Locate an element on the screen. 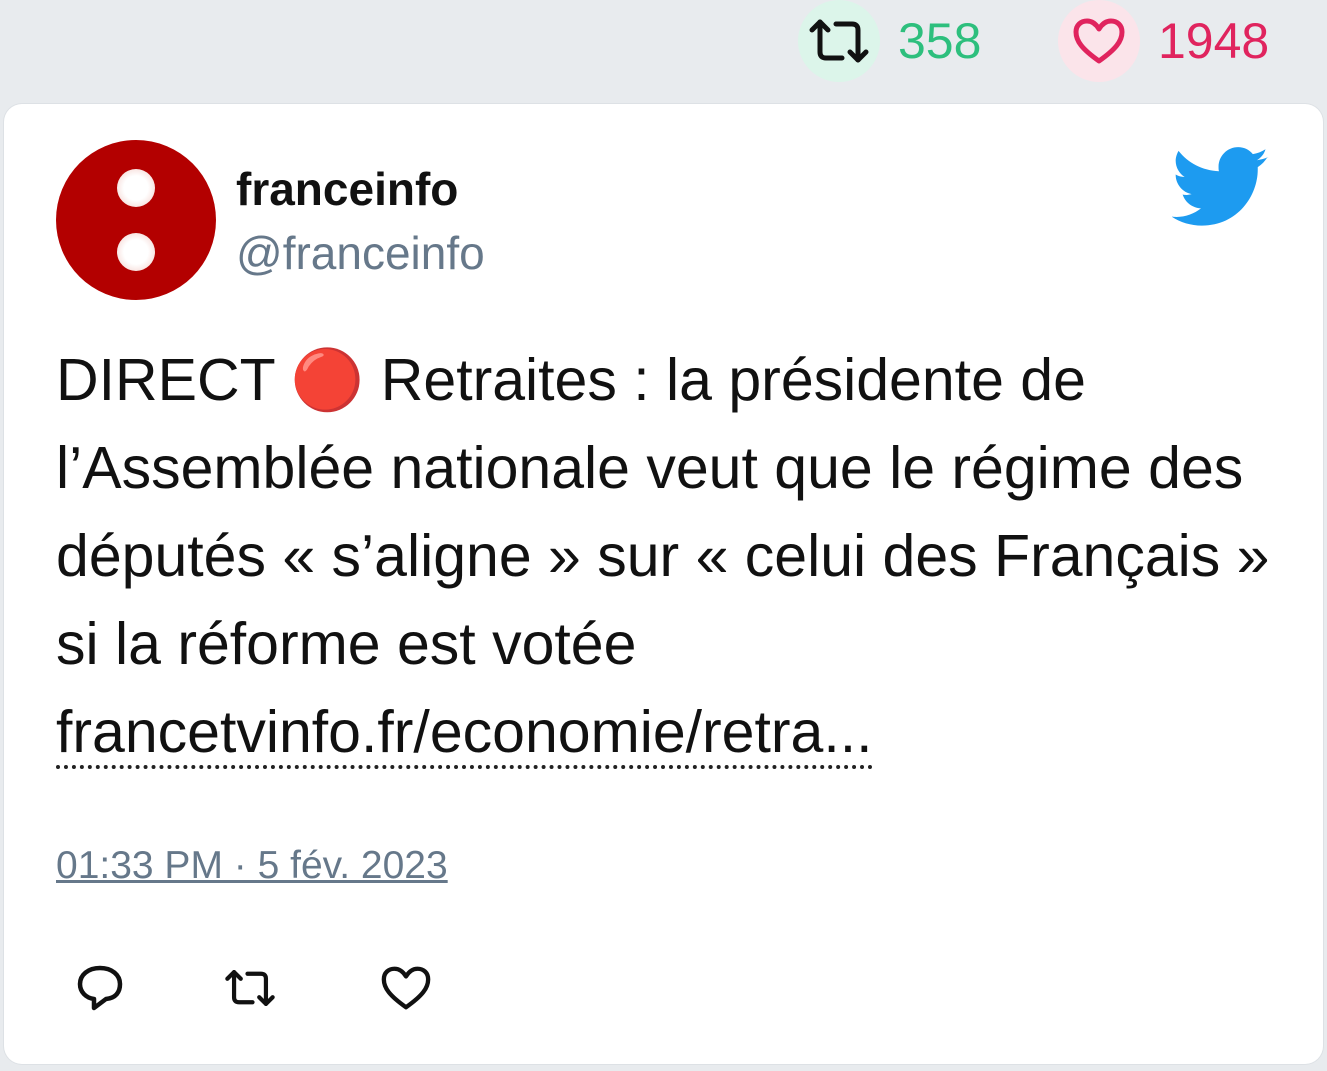  like-stat: 1948 is located at coordinates (1163, 41).